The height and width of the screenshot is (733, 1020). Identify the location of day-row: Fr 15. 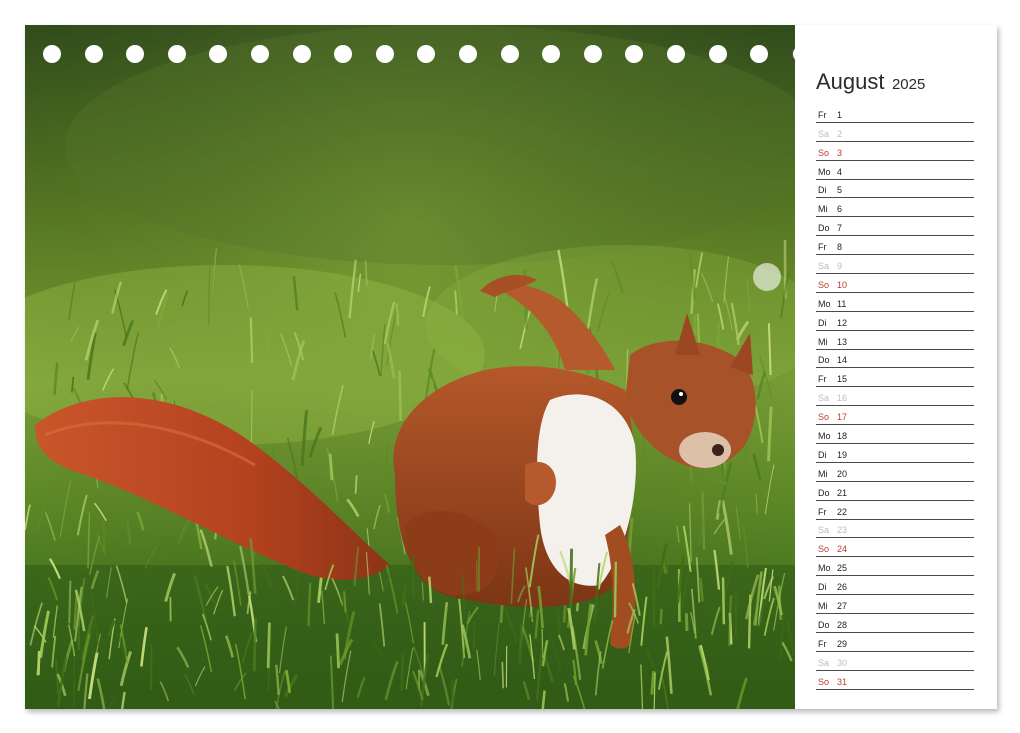
(895, 378).